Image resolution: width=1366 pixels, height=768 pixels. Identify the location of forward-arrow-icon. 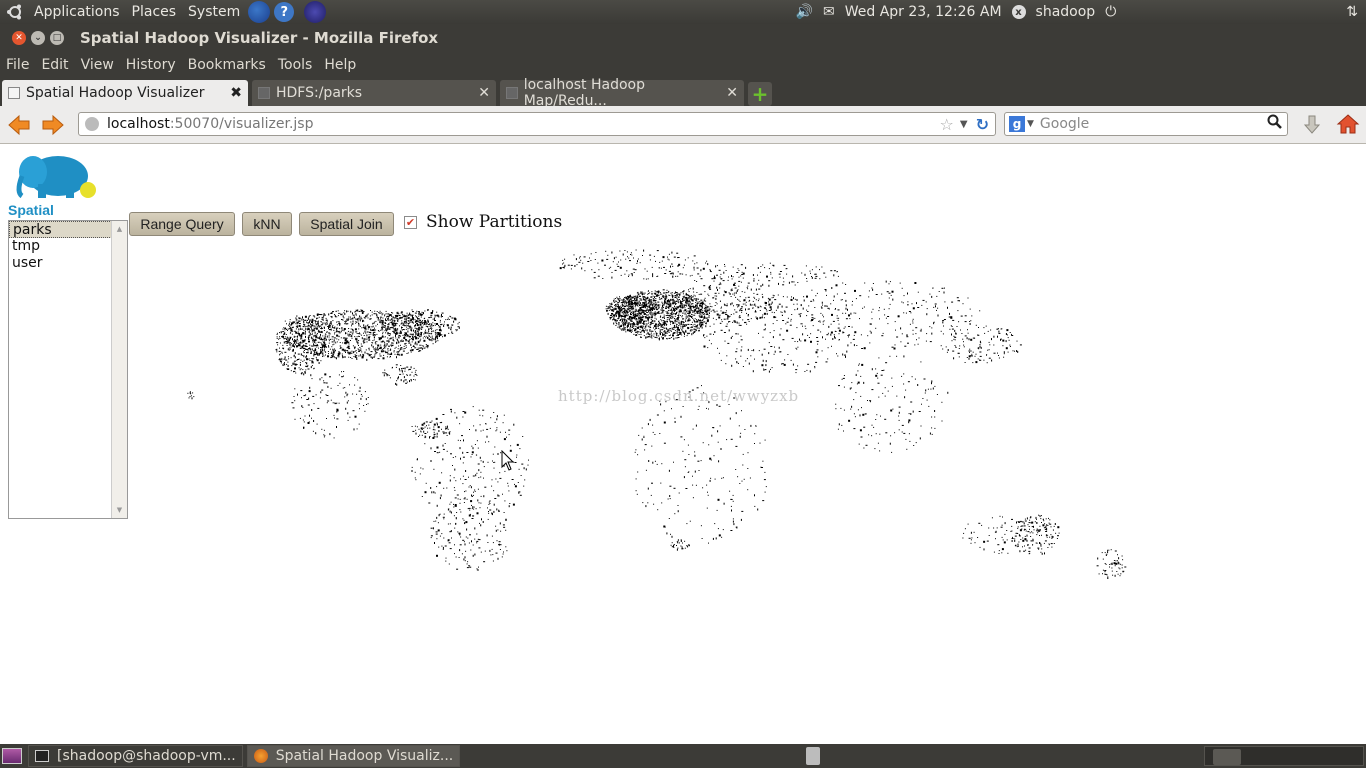
(53, 125).